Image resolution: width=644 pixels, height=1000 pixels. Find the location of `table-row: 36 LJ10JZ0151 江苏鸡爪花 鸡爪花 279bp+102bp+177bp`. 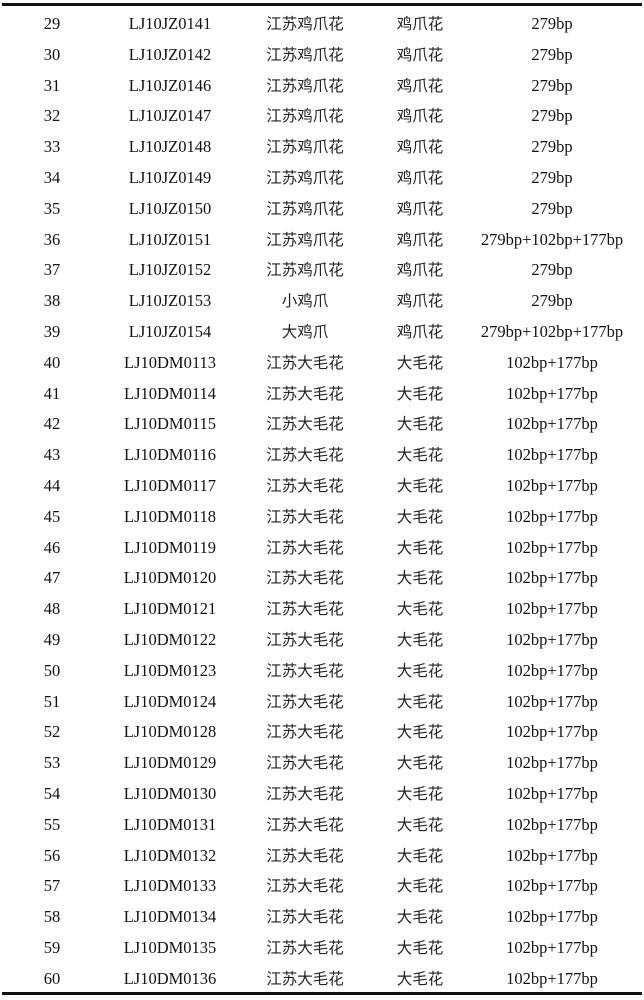

table-row: 36 LJ10JZ0151 江苏鸡爪花 鸡爪花 279bp+102bp+177bp is located at coordinates (322, 240).